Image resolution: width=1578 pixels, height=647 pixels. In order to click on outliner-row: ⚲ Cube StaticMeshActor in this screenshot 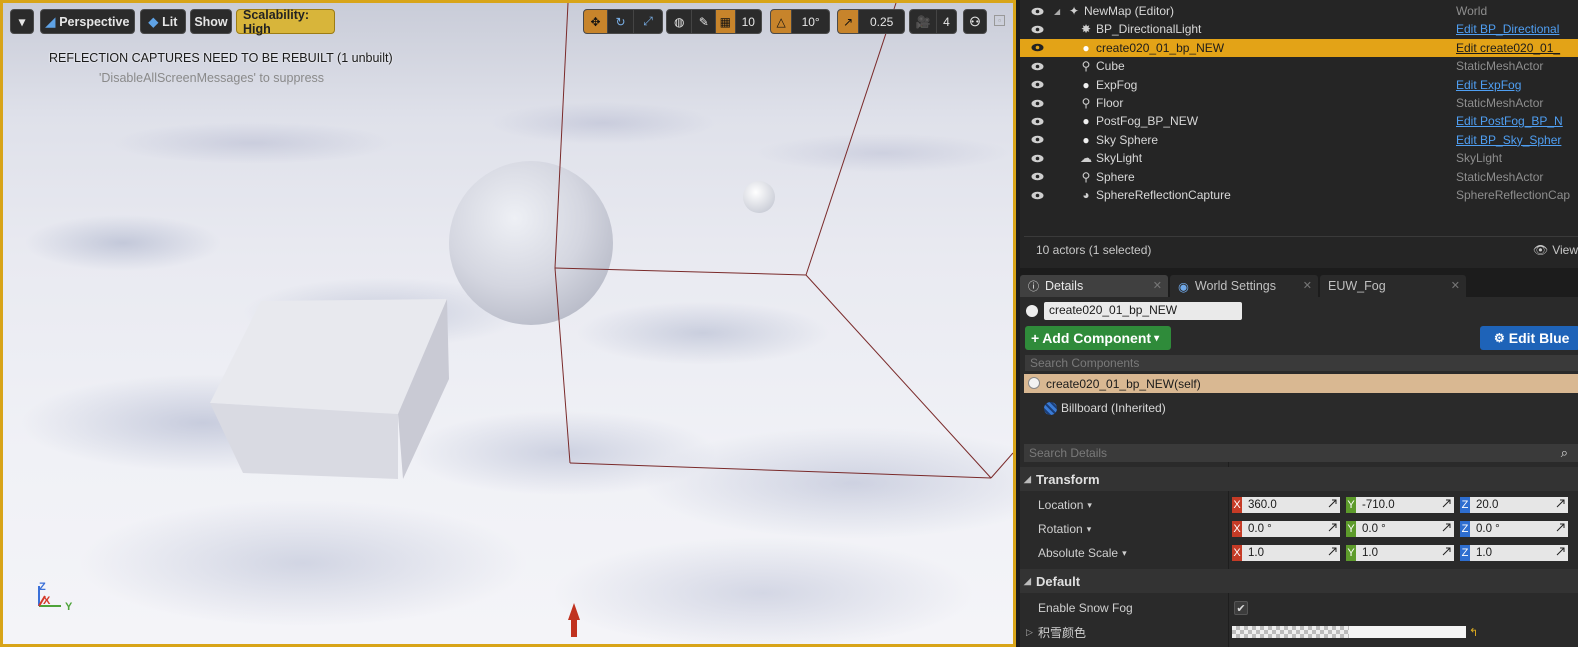, I will do `click(1299, 66)`.